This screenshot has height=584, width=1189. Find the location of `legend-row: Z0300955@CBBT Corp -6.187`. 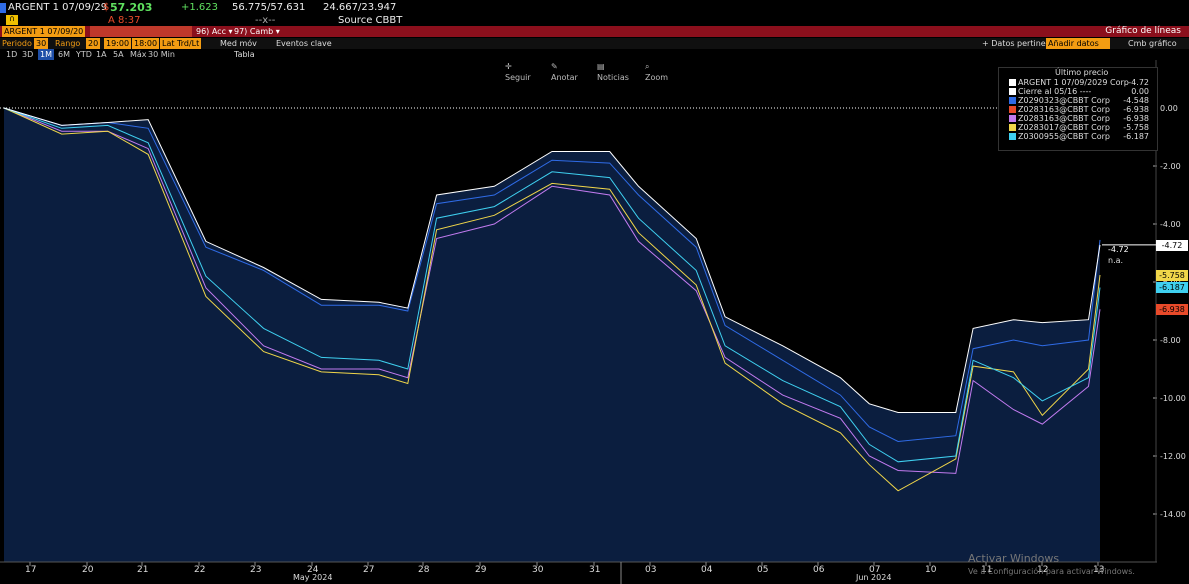

legend-row: Z0300955@CBBT Corp -6.187 is located at coordinates (1079, 136).